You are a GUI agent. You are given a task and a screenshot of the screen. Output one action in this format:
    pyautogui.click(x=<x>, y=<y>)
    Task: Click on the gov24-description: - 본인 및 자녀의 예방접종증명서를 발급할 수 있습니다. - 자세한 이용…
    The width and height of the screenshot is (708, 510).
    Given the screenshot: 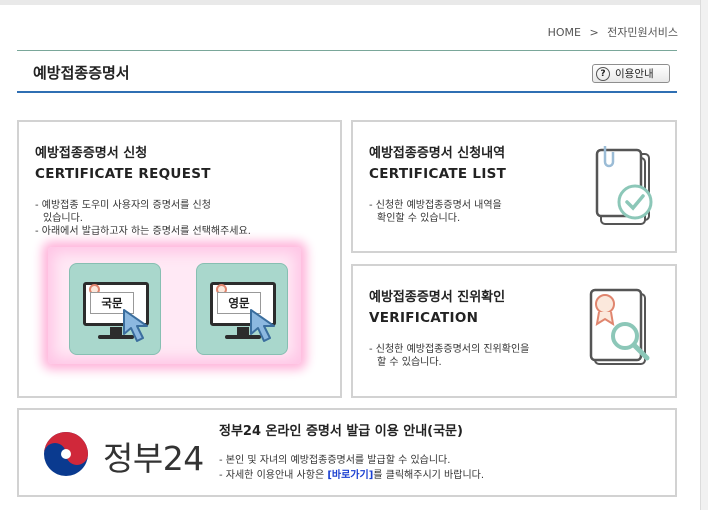 What is the action you would take?
    pyautogui.click(x=351, y=468)
    